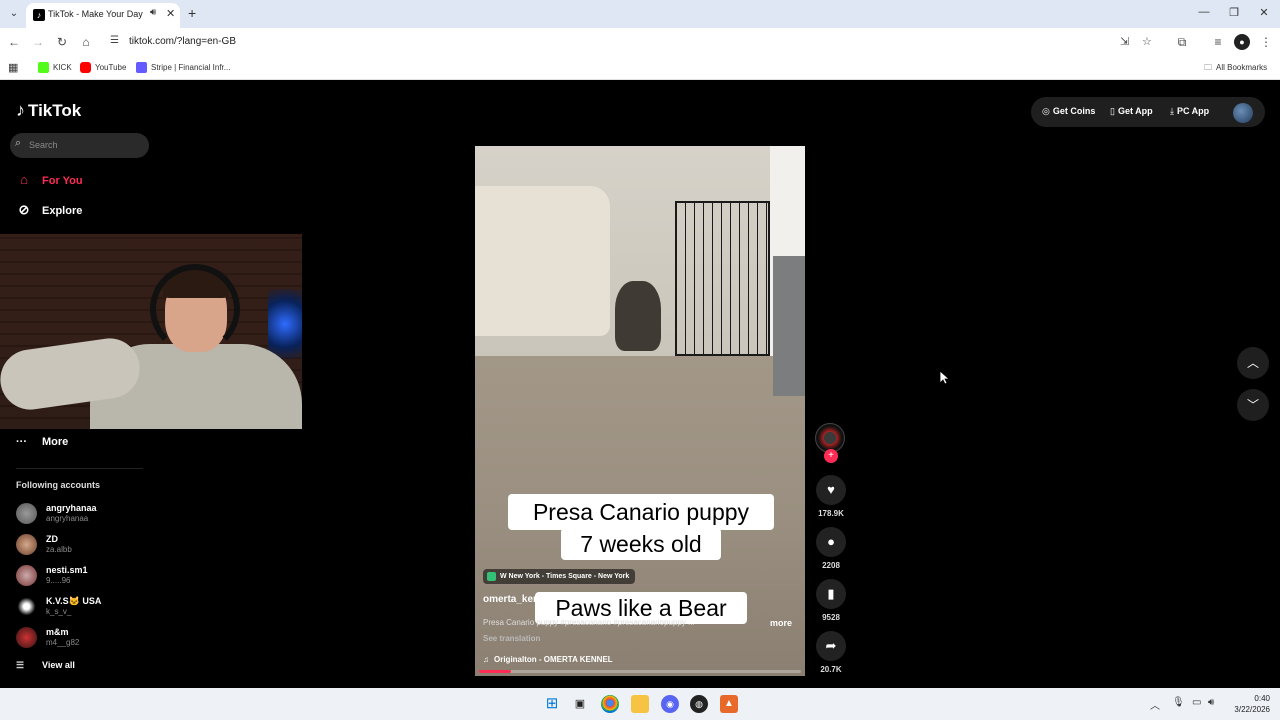 The height and width of the screenshot is (720, 1280). I want to click on bookmark-youtube: YouTube, so click(103, 68).